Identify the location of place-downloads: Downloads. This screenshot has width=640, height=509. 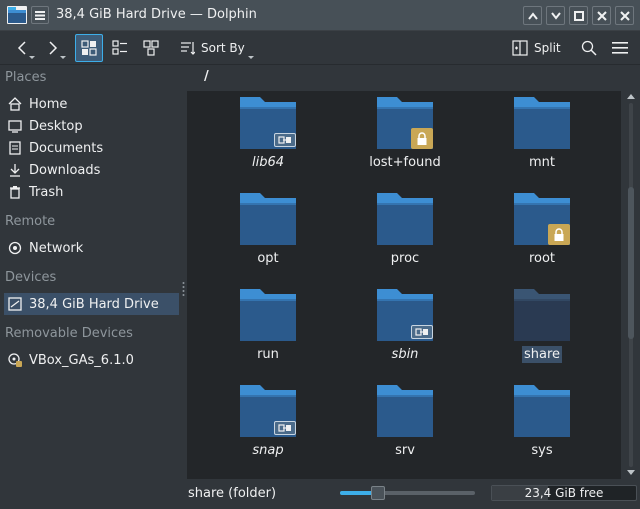
(89, 170).